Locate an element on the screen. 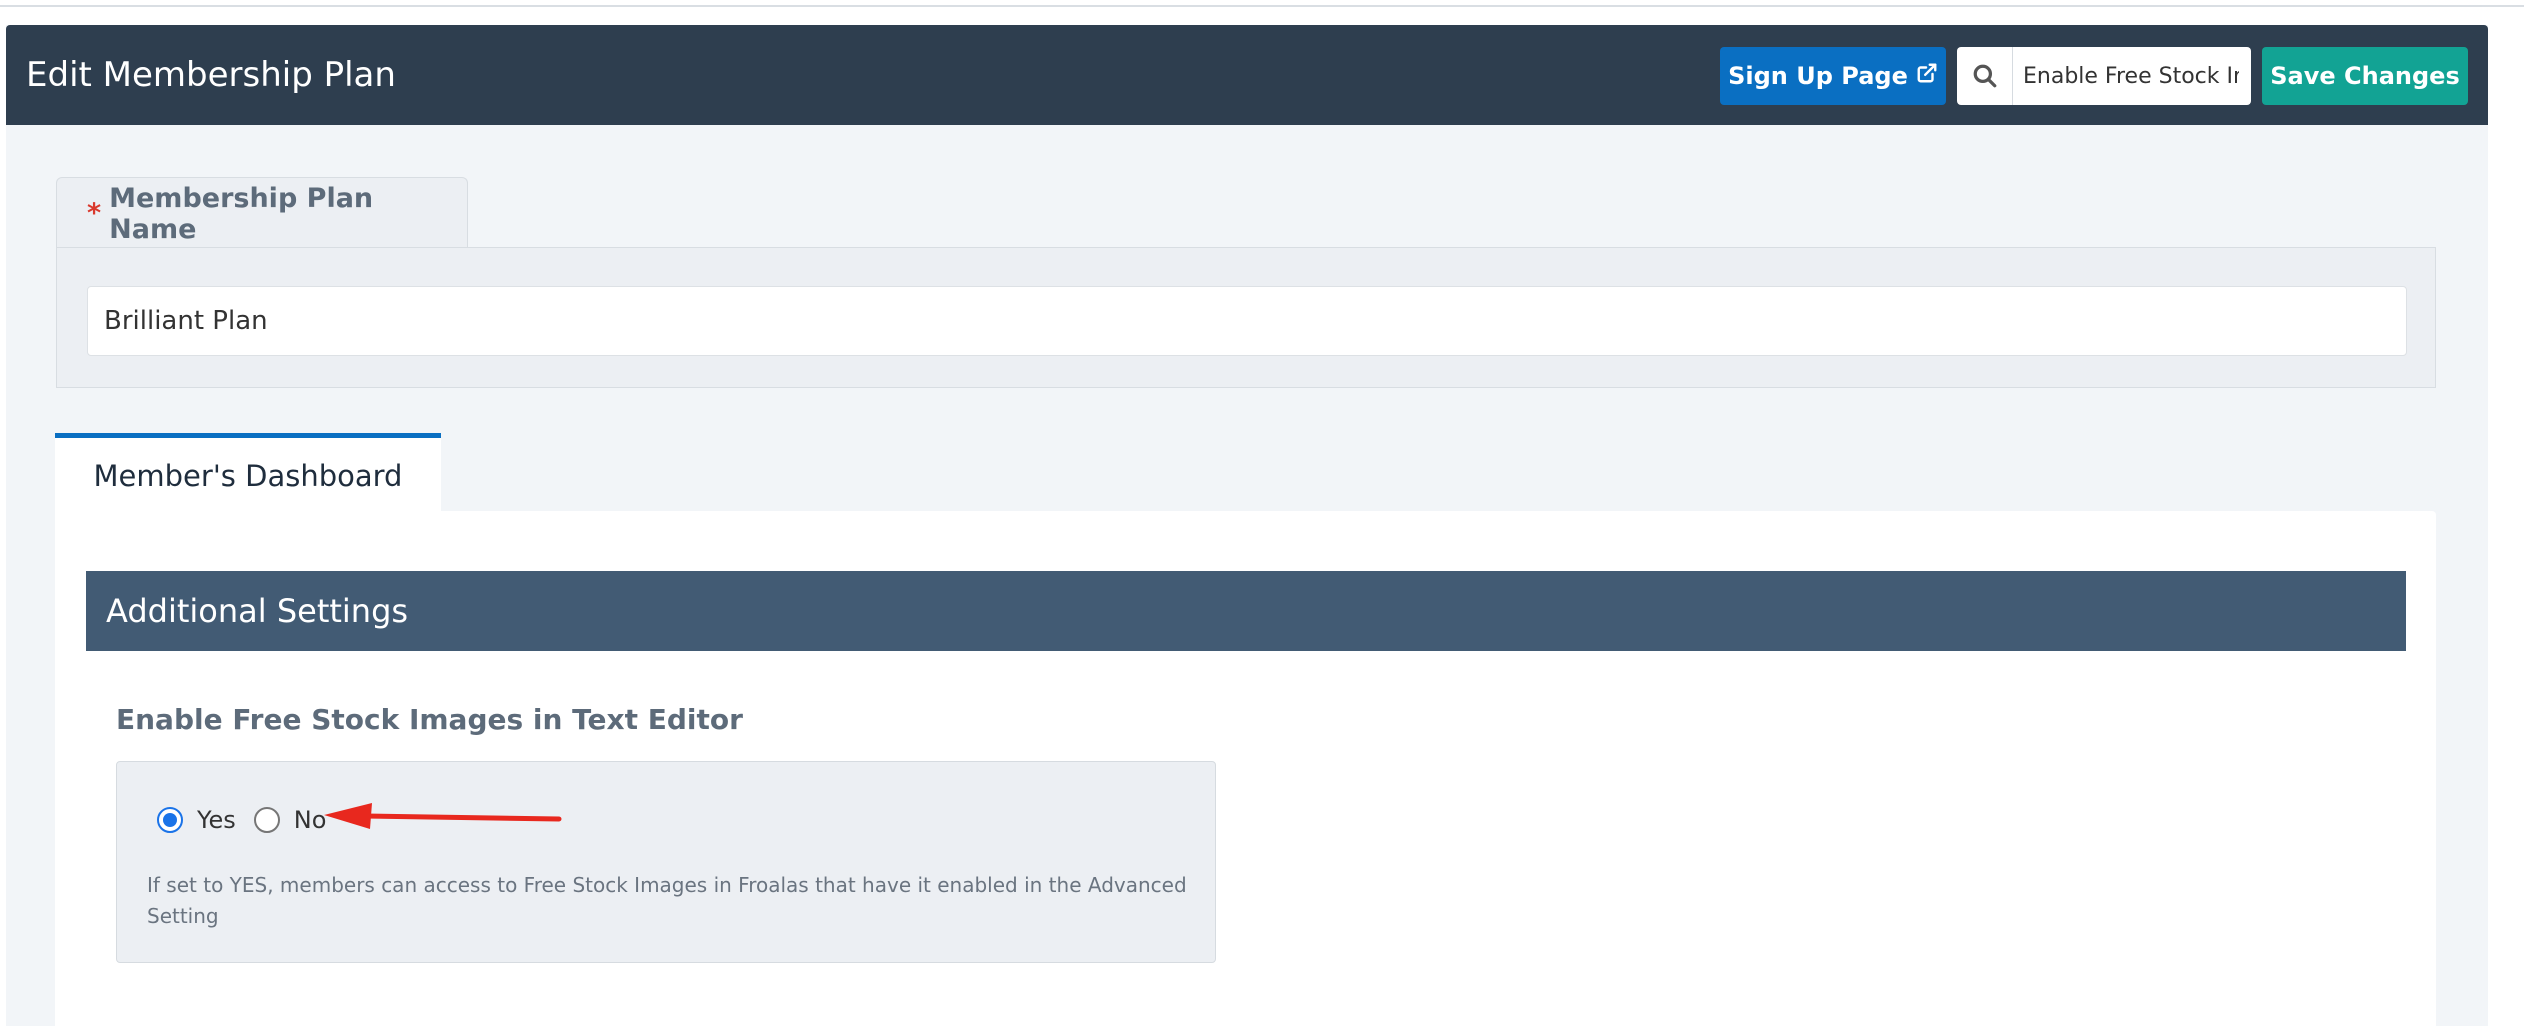 This screenshot has width=2524, height=1026. radio-group: Yes No is located at coordinates (250, 820).